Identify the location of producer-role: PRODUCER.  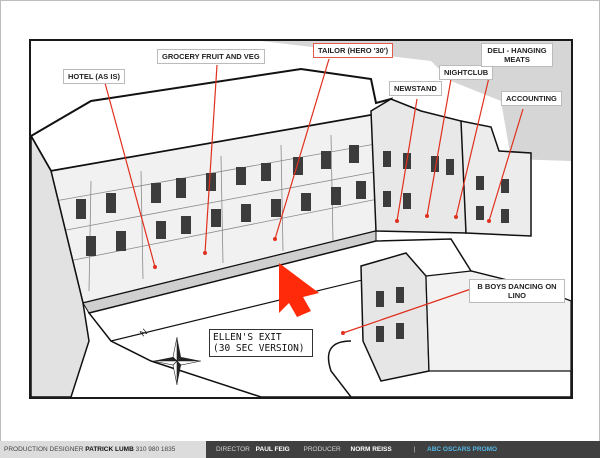
(322, 449).